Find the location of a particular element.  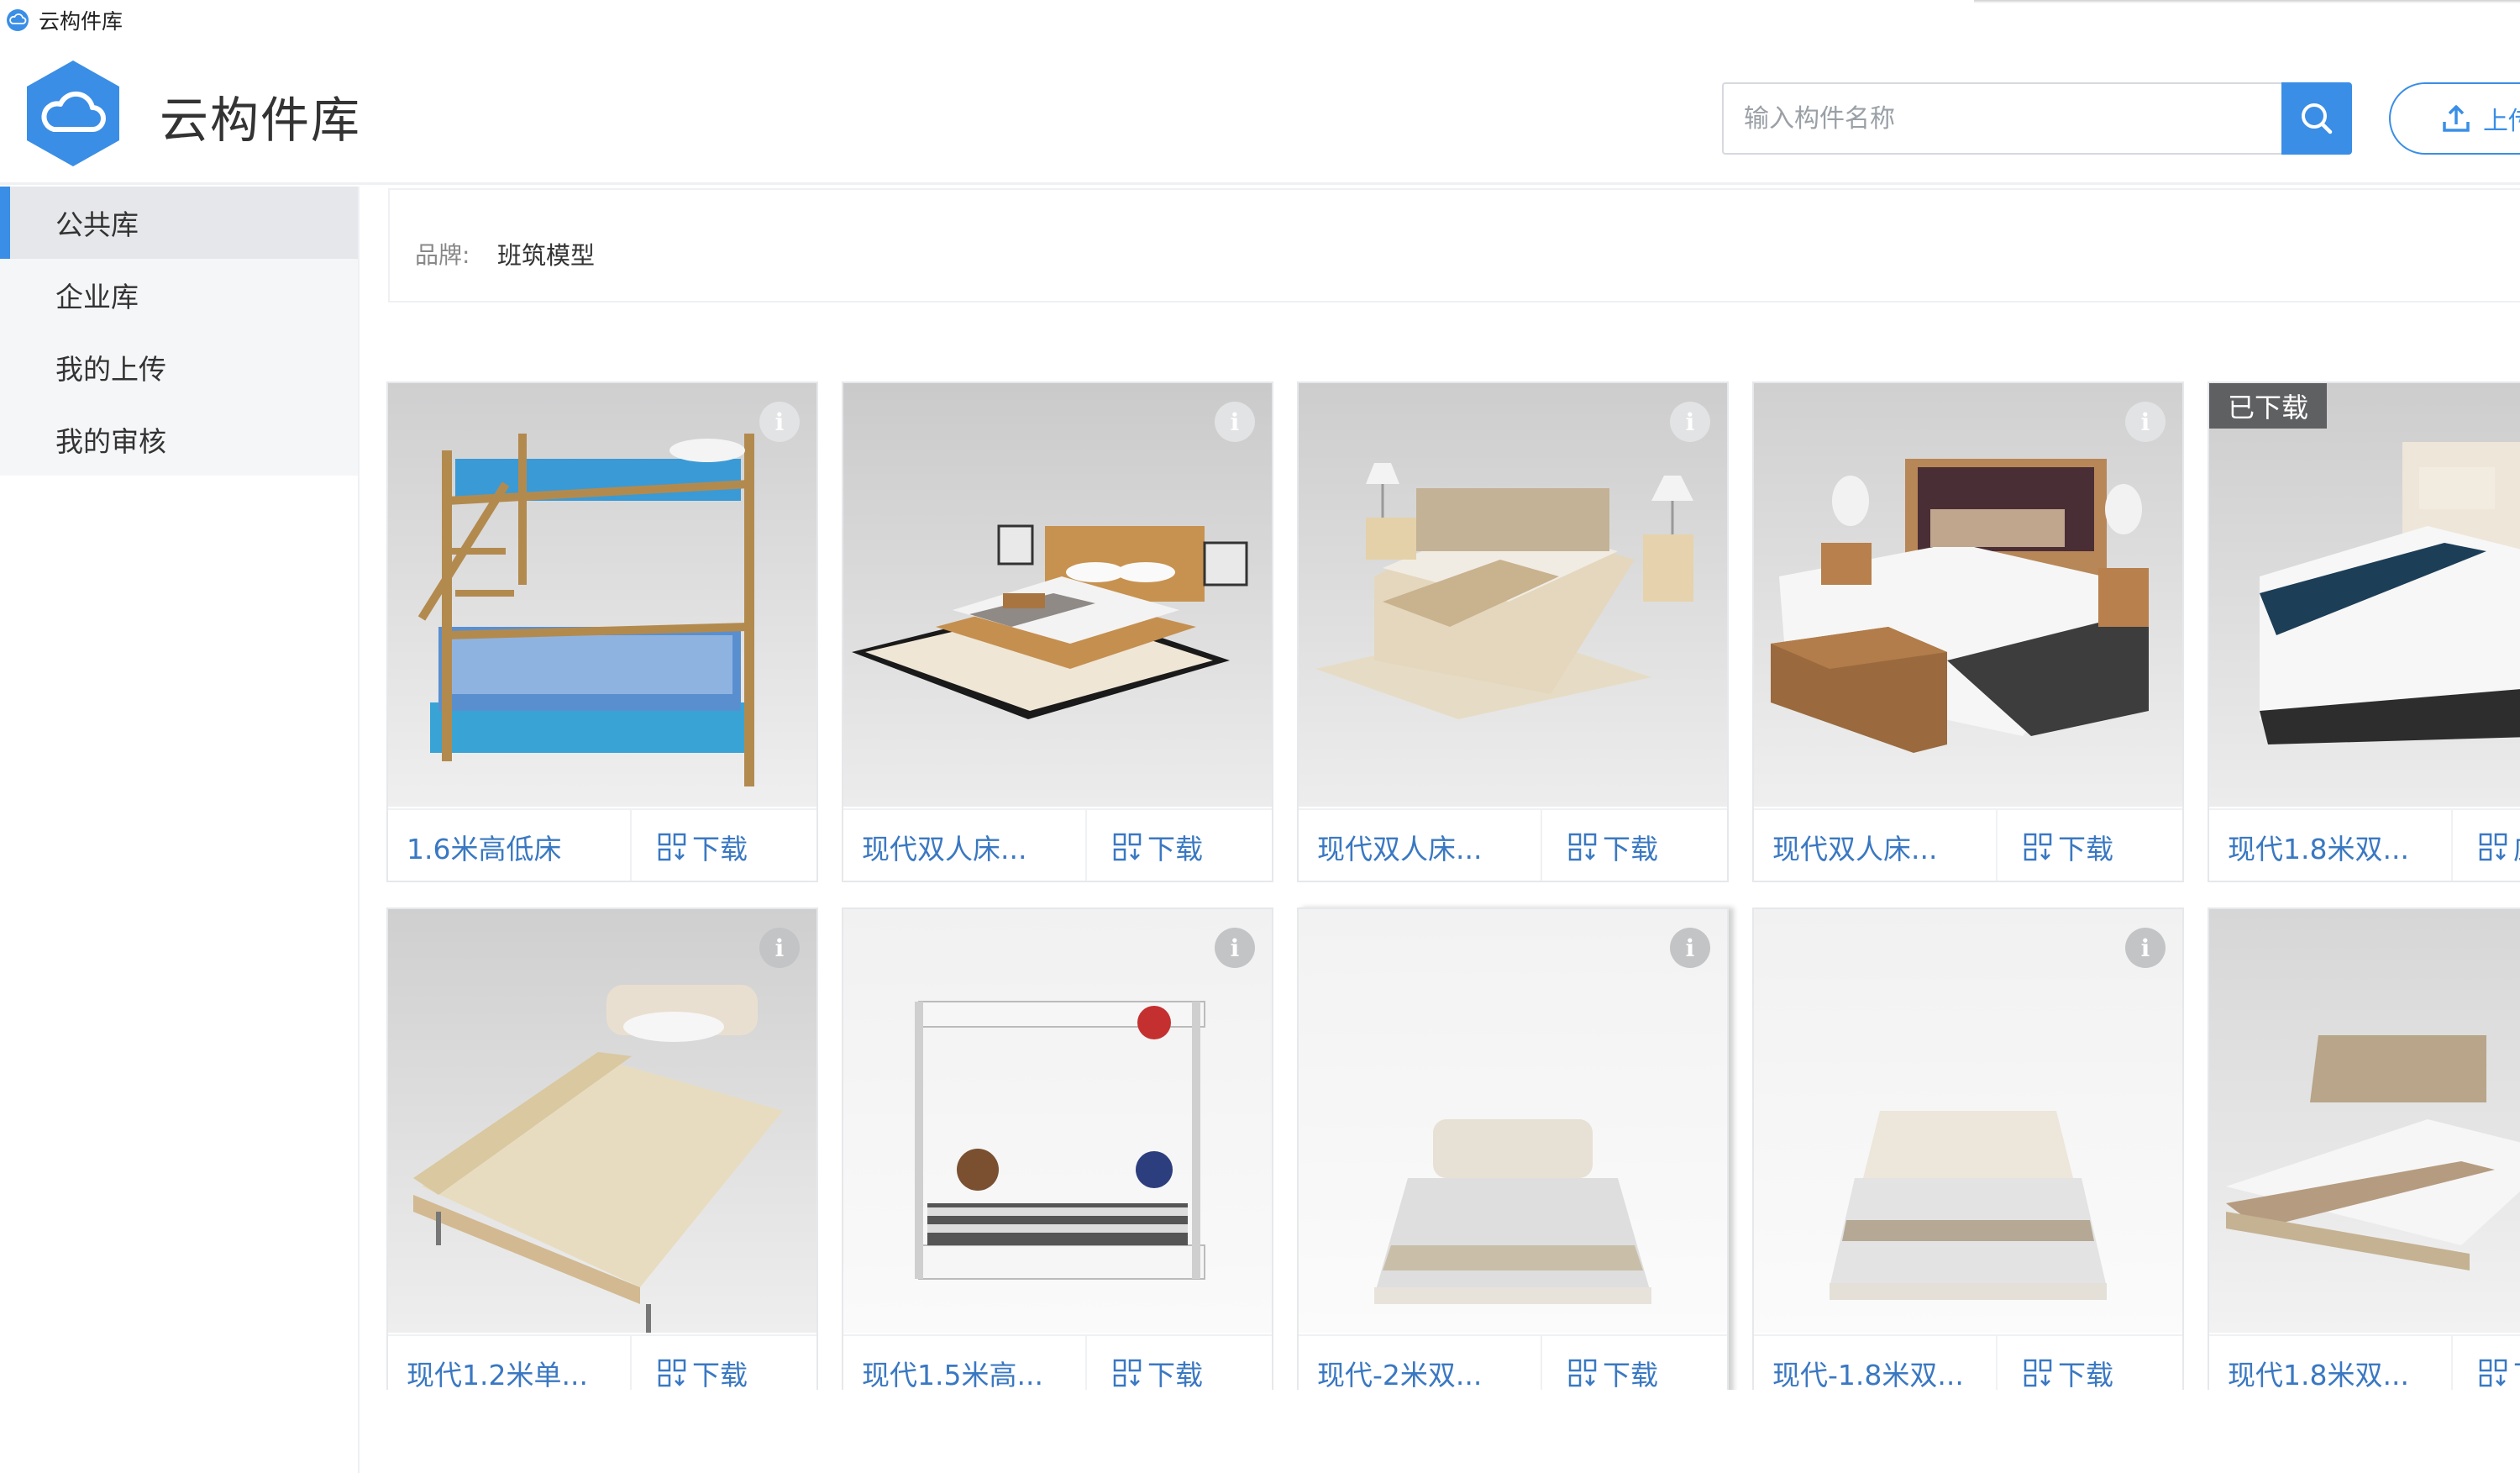

sidebar-item-my-reviews: 我的审核 is located at coordinates (179, 439).